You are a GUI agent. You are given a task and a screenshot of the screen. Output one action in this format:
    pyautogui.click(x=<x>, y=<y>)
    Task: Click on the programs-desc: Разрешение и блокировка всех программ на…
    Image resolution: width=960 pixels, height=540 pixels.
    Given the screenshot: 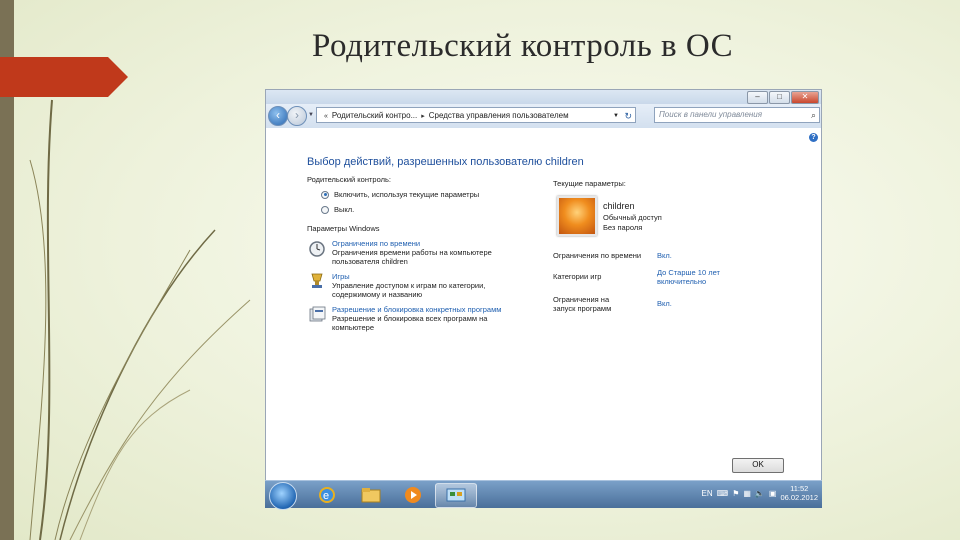 What is the action you would take?
    pyautogui.click(x=410, y=323)
    